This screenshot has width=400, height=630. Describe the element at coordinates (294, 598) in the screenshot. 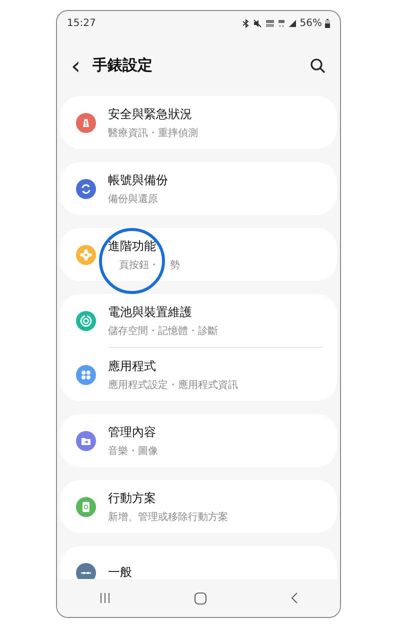

I see `back-nav-icon` at that location.